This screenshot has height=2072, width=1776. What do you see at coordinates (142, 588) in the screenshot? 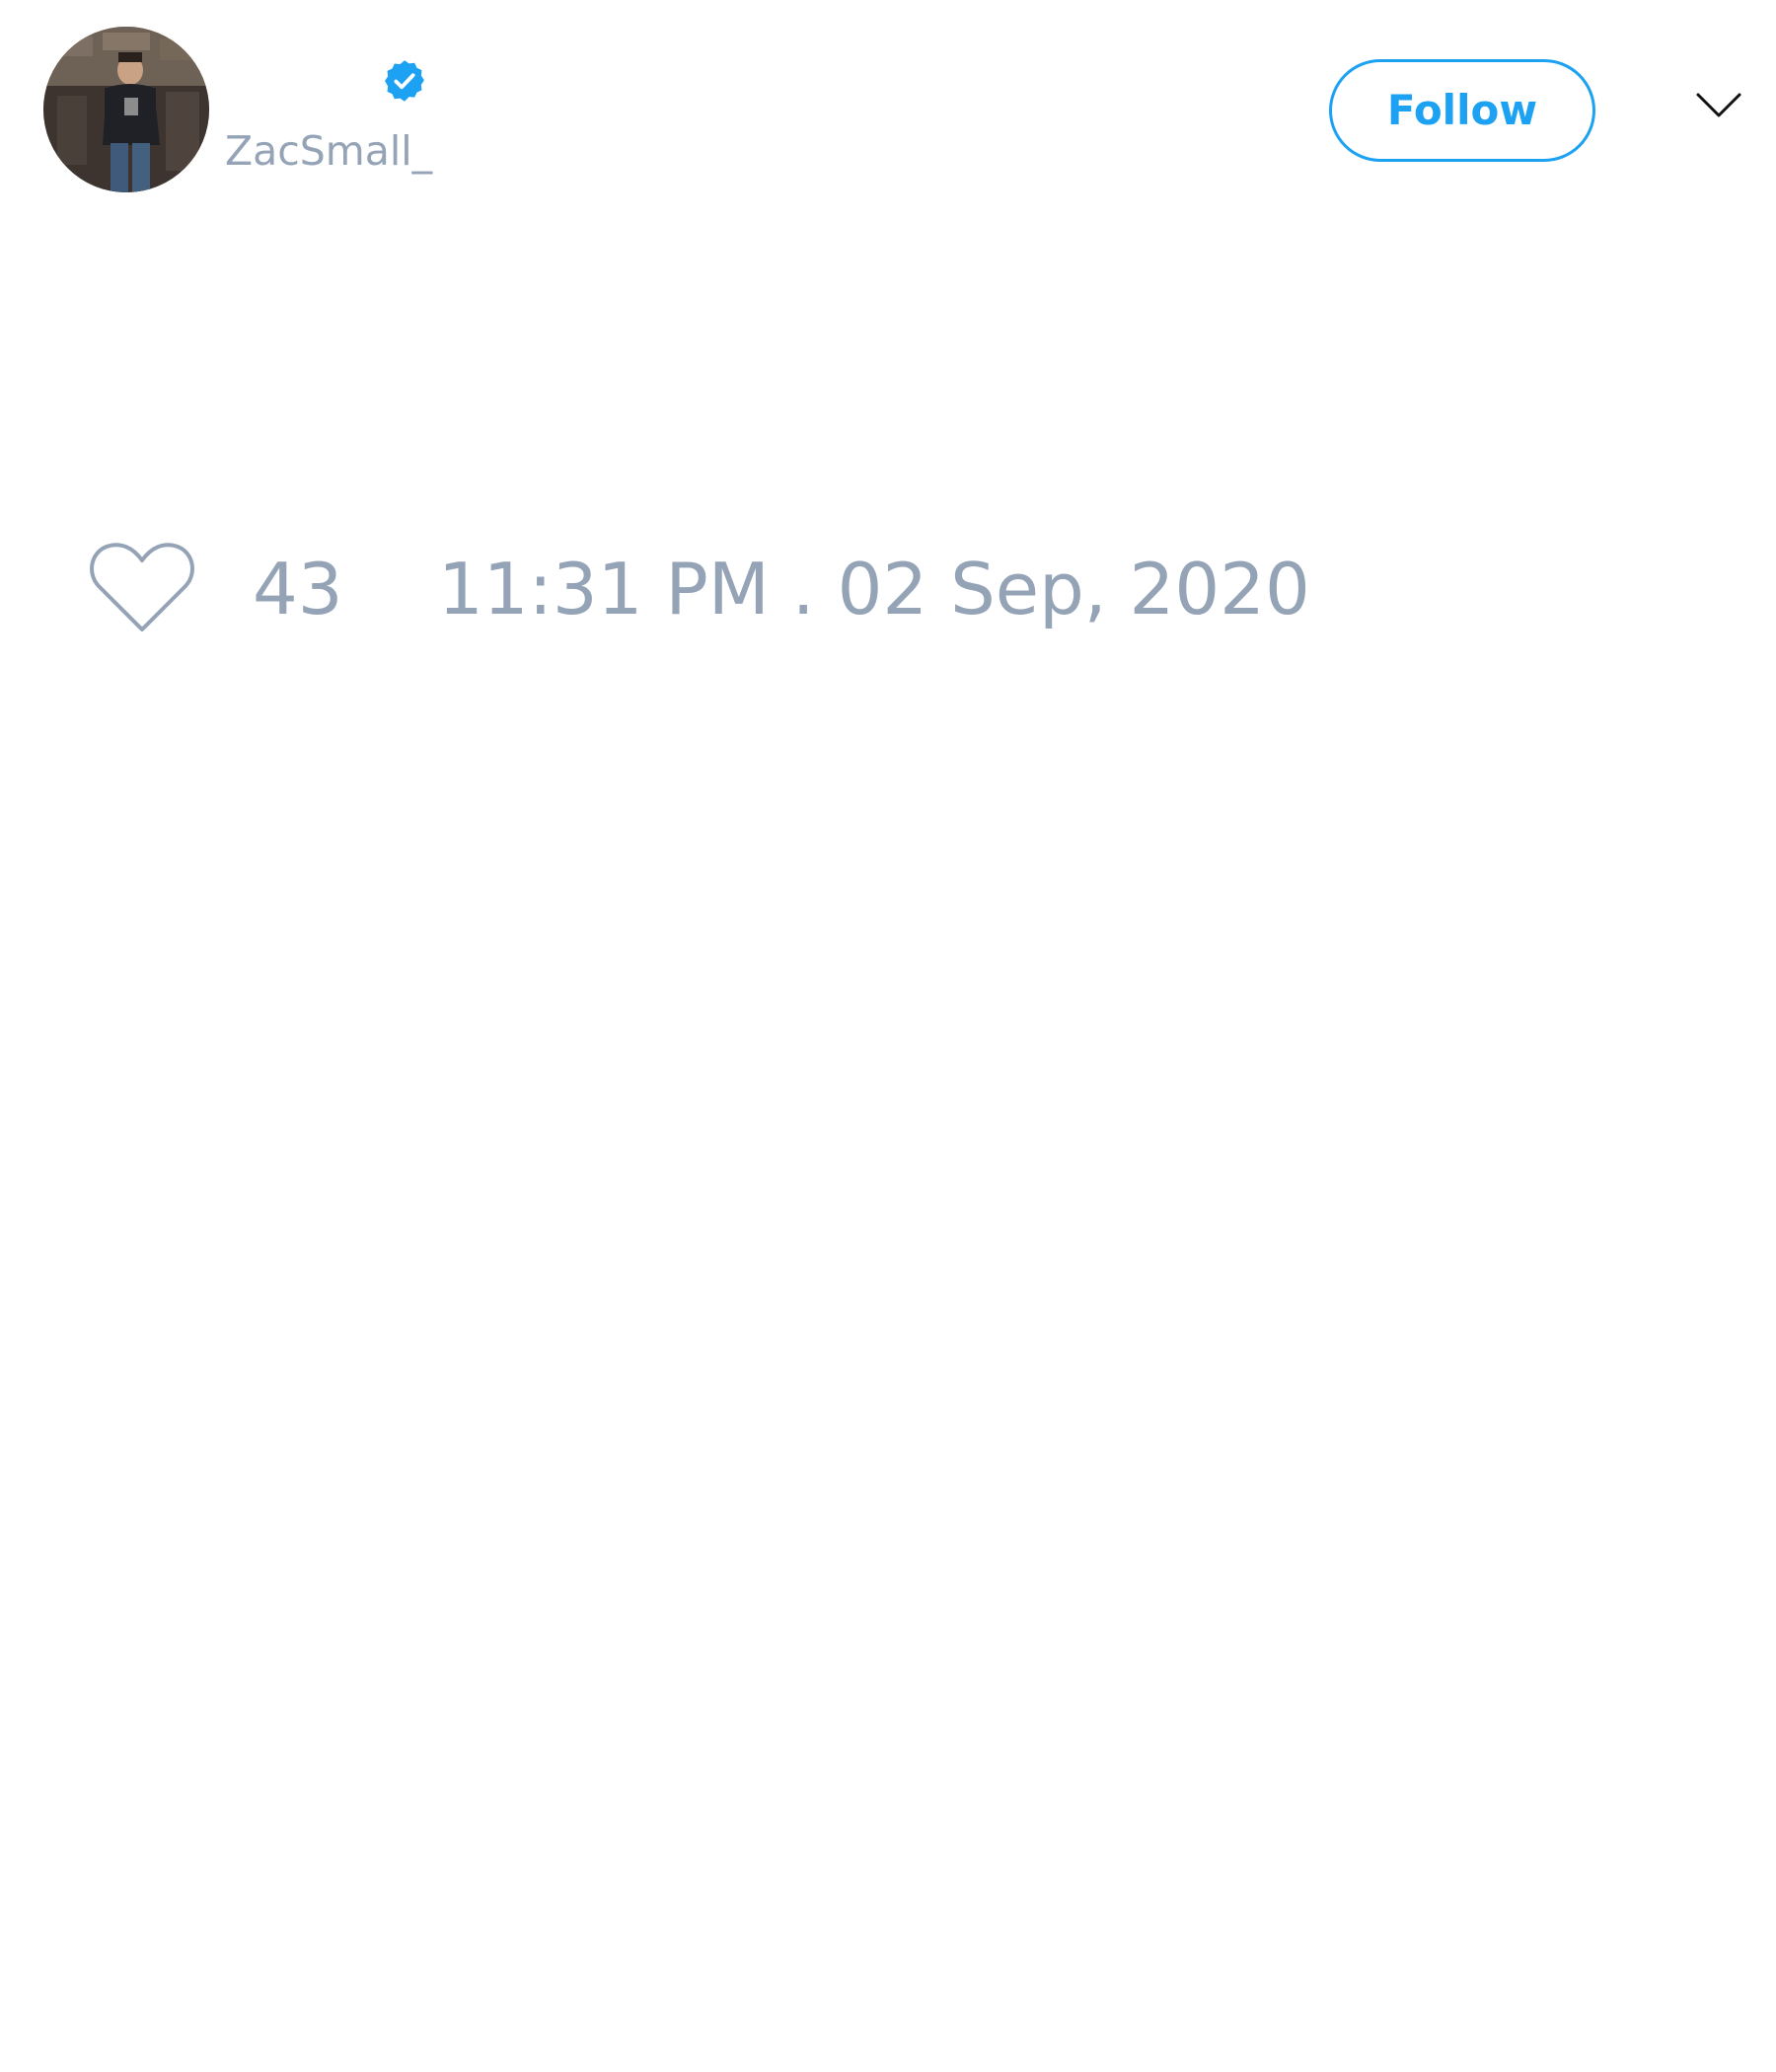
I see `heart-icon` at bounding box center [142, 588].